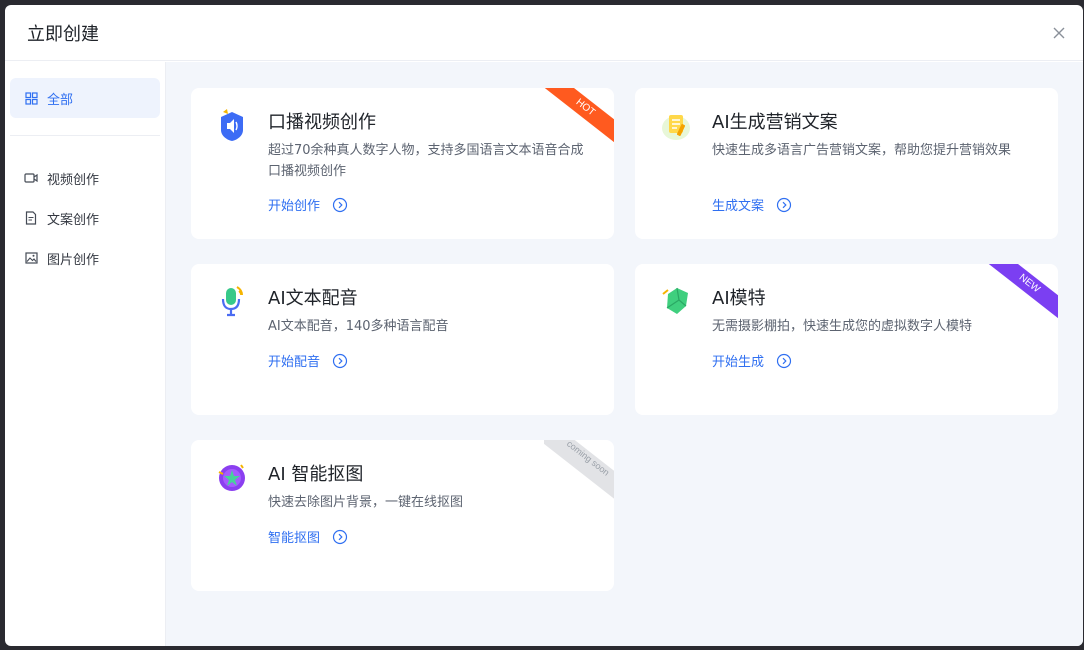  Describe the element at coordinates (31, 178) in the screenshot. I see `video-icon` at that location.